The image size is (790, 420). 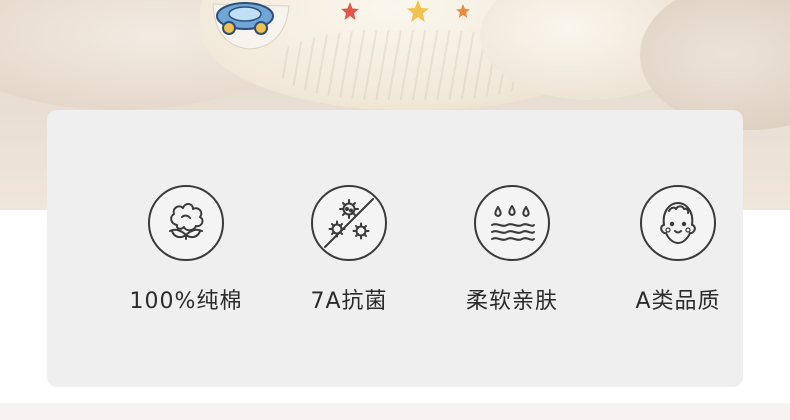 I want to click on car-patch-icon, so click(x=251, y=26).